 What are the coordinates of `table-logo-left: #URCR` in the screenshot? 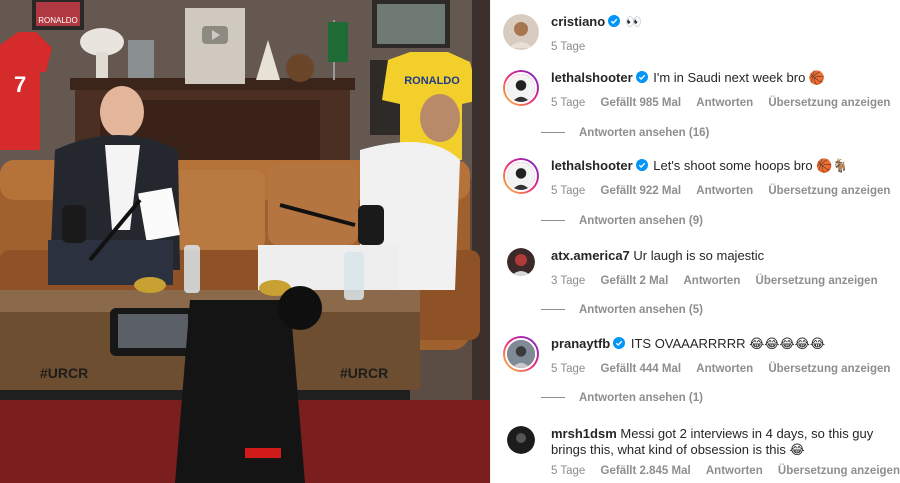 It's located at (64, 373).